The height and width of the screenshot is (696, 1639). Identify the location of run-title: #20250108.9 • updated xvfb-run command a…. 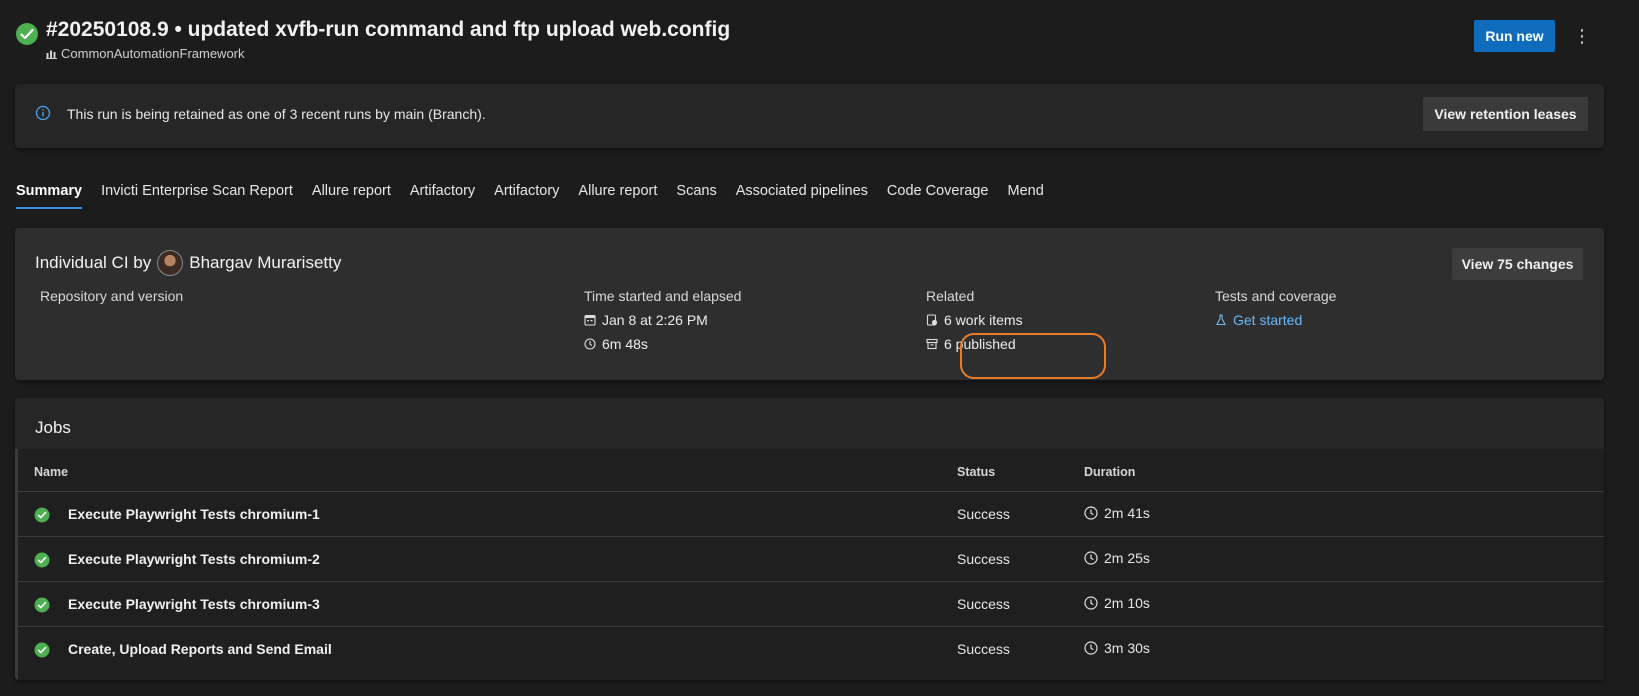
(388, 29).